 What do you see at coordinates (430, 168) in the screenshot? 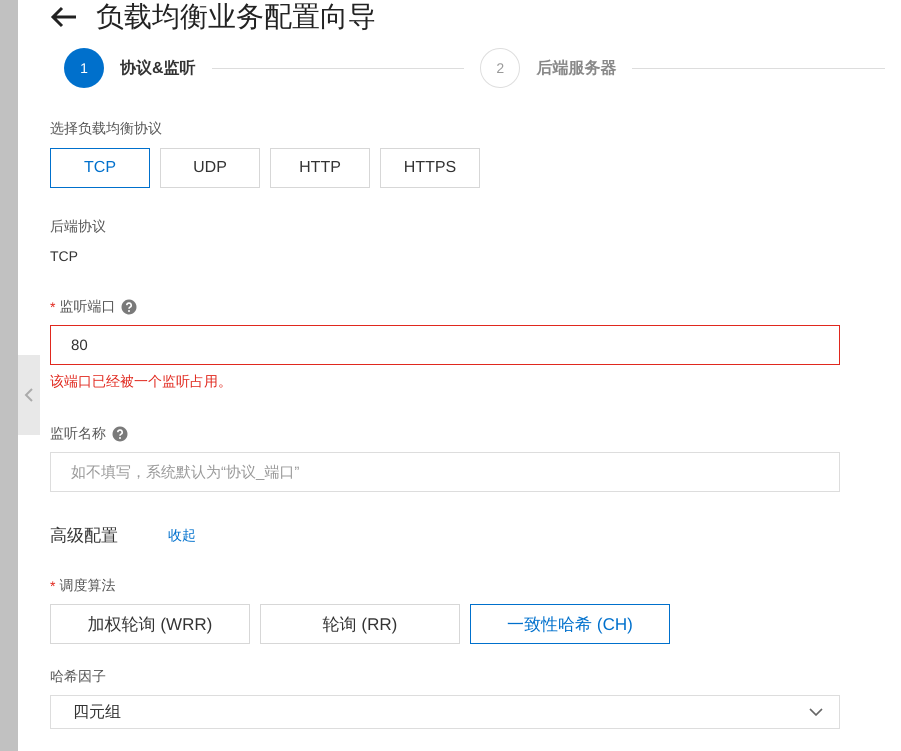
I see `option-button: HTTPS` at bounding box center [430, 168].